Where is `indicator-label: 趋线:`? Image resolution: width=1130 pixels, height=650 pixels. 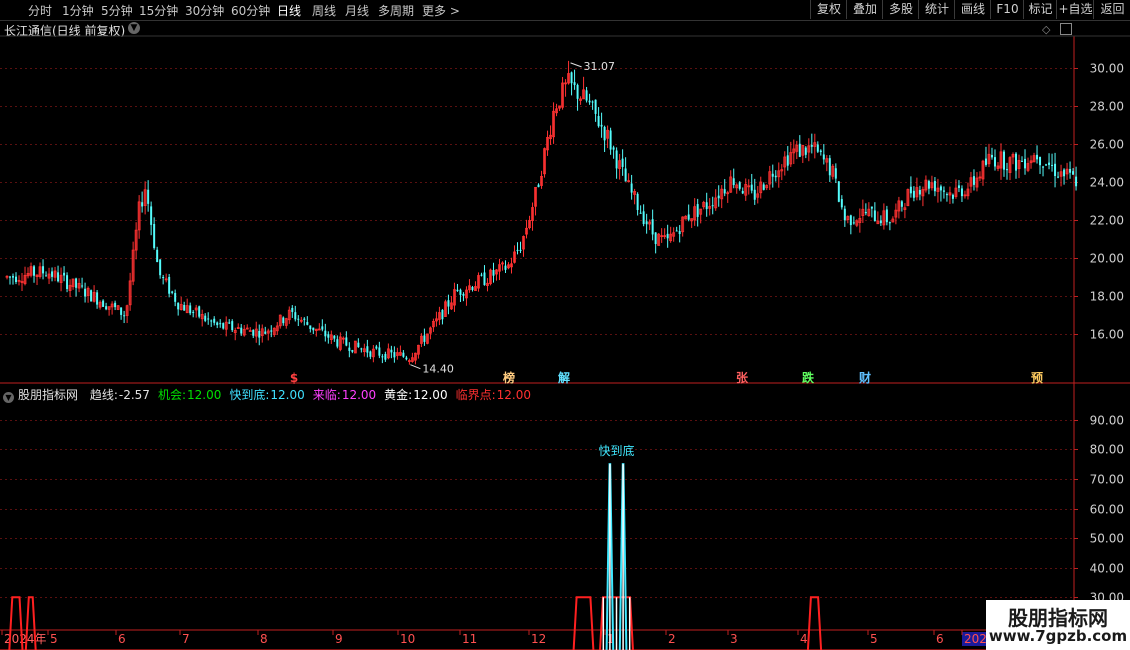 indicator-label: 趋线: is located at coordinates (103, 395).